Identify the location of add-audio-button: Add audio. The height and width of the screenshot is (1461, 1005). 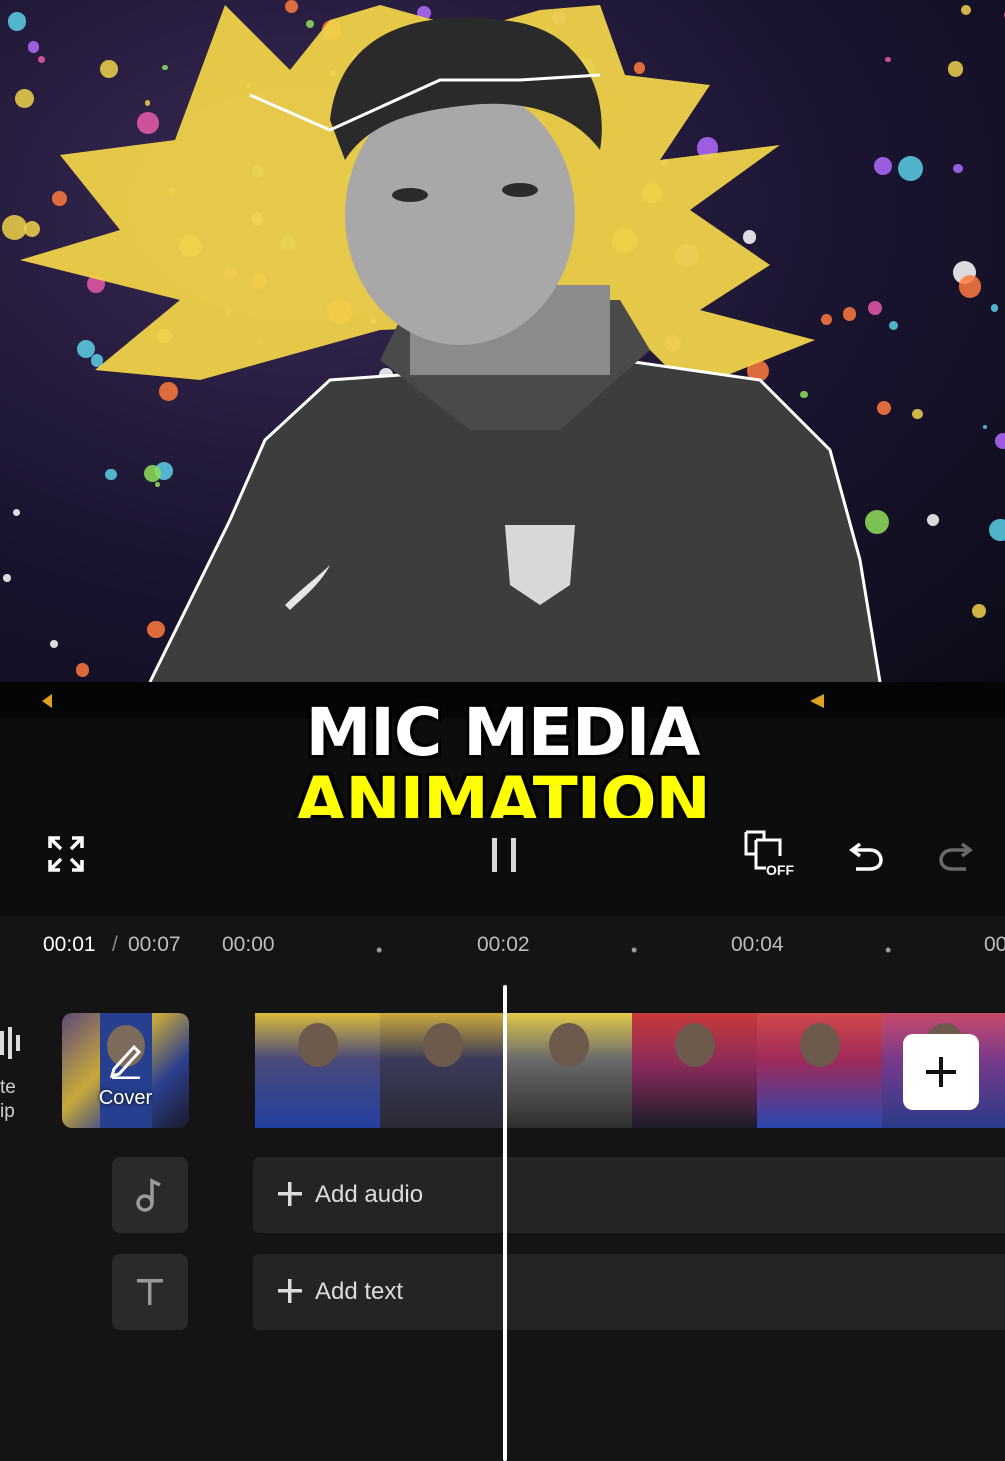
(629, 1195).